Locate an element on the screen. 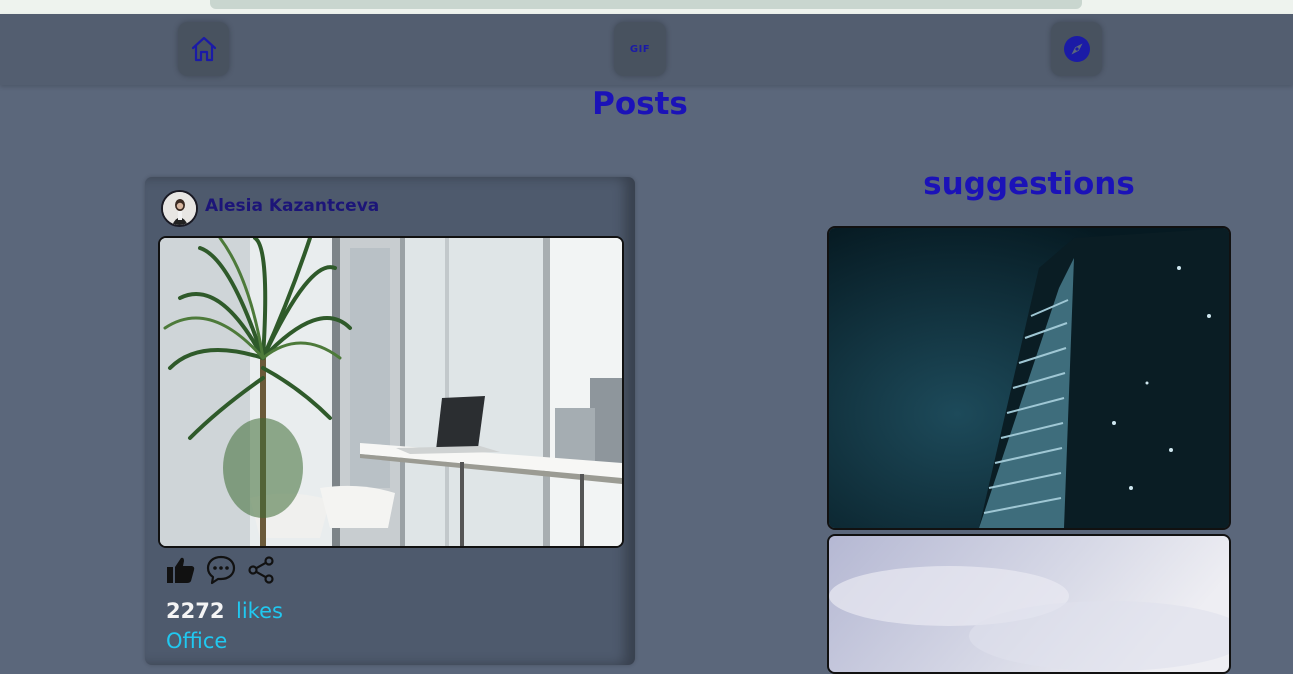 The width and height of the screenshot is (1293, 674). compass-icon is located at coordinates (1076, 49).